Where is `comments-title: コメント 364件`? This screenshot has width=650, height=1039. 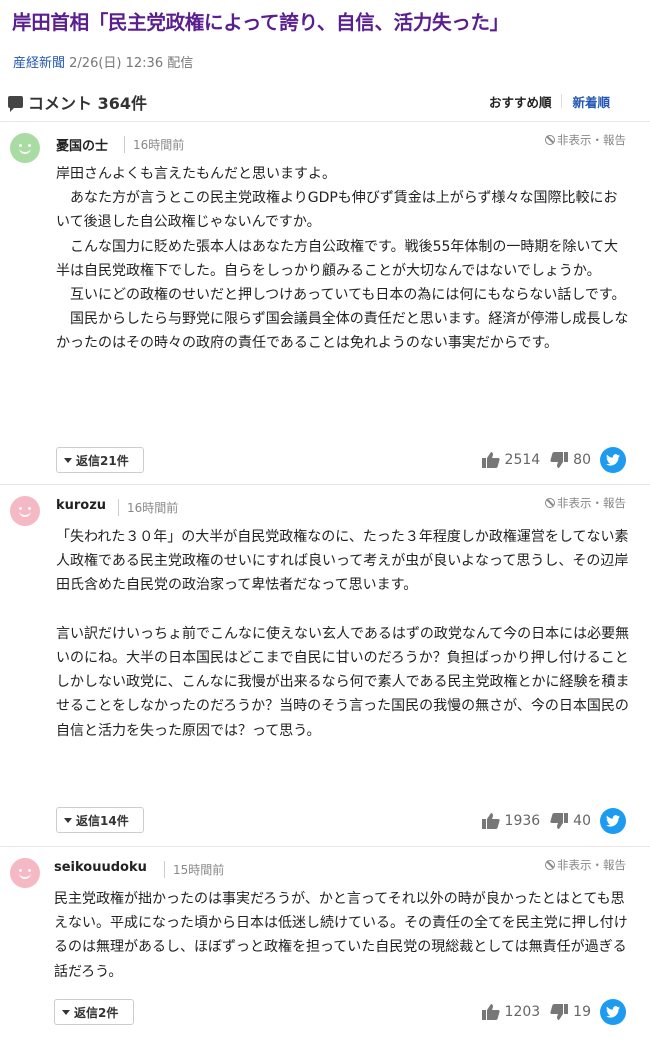 comments-title: コメント 364件 is located at coordinates (77, 102).